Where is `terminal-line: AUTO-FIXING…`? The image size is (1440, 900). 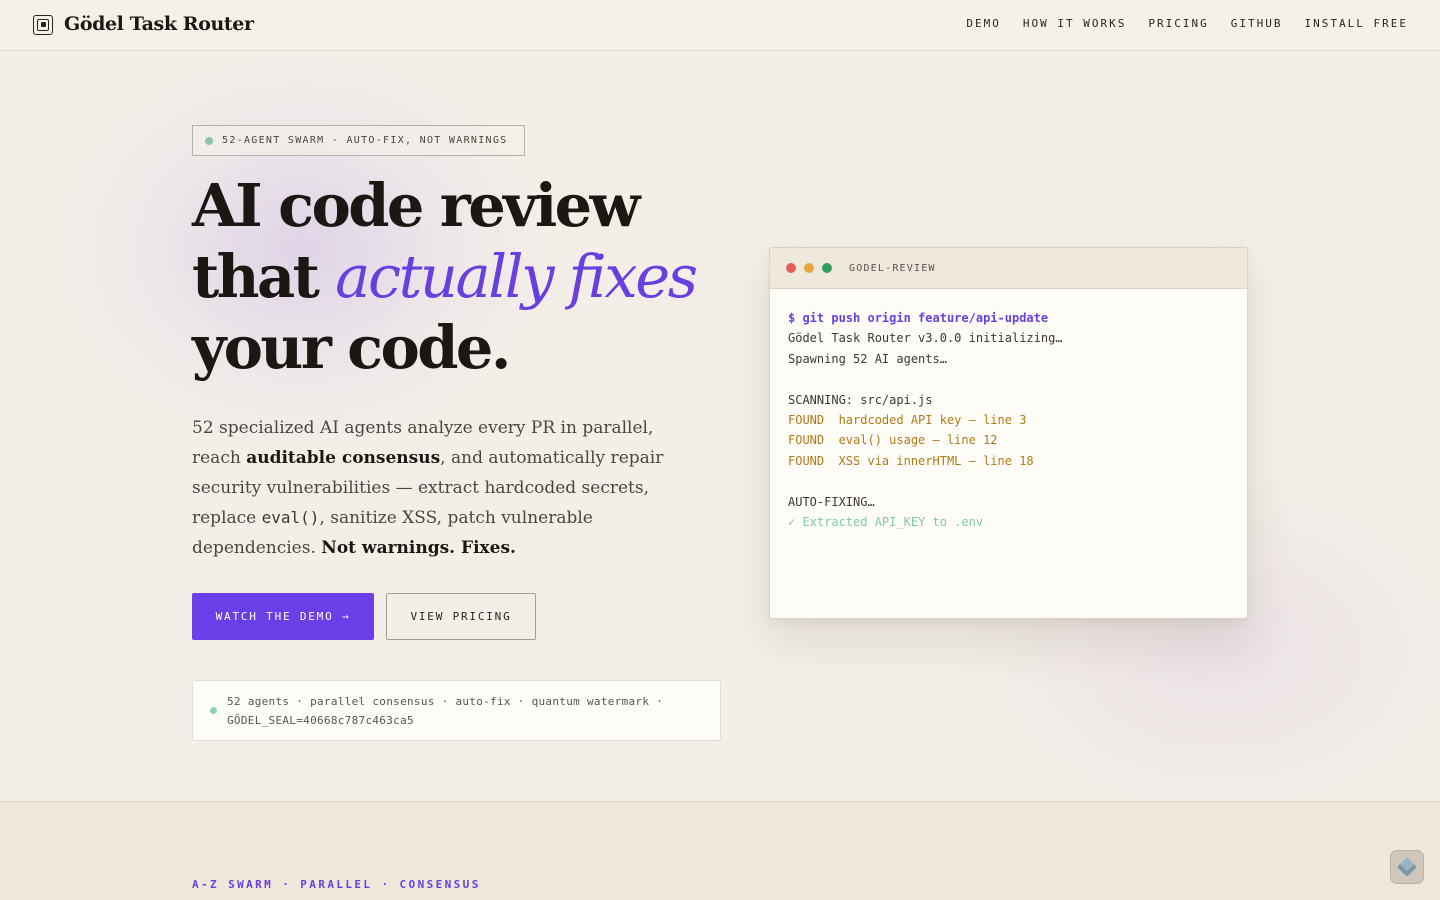 terminal-line: AUTO-FIXING… is located at coordinates (831, 501).